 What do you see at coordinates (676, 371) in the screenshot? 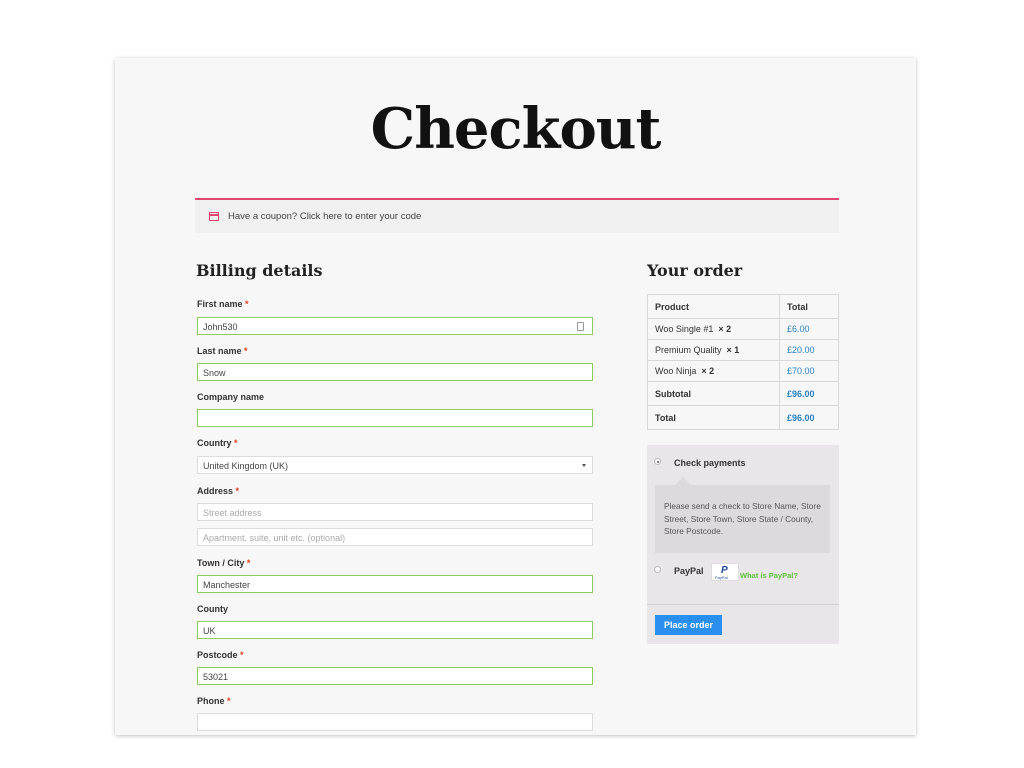
I see `product-name: Woo Ninja` at bounding box center [676, 371].